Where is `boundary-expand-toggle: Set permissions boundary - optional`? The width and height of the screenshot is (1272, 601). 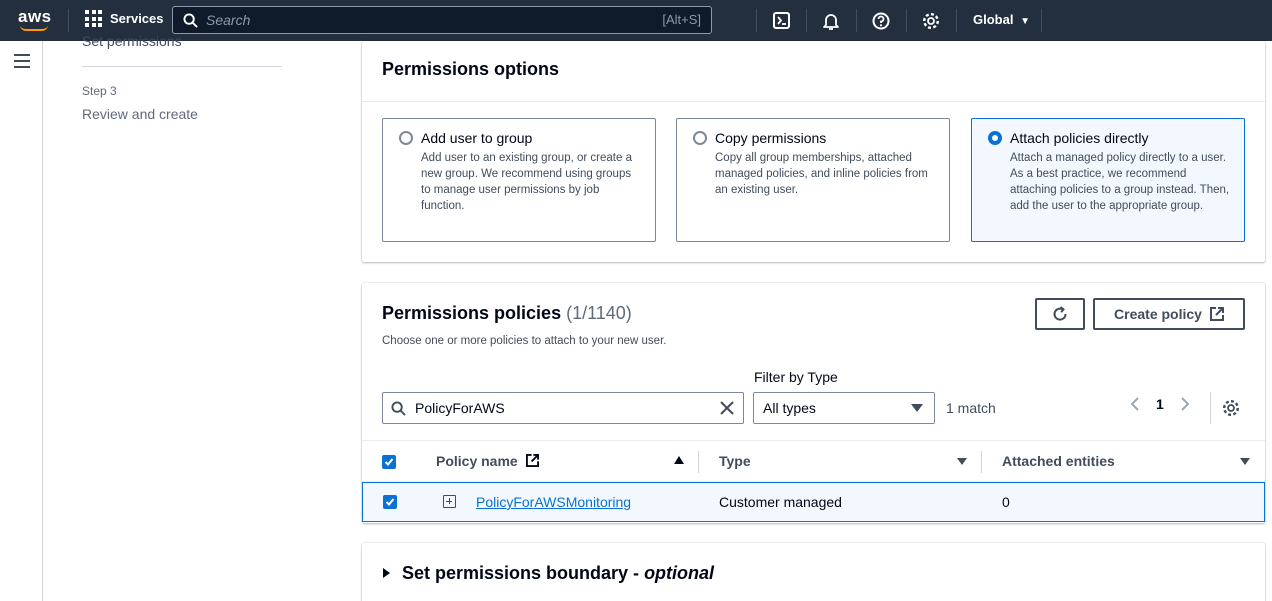
boundary-expand-toggle: Set permissions boundary - optional is located at coordinates (558, 573).